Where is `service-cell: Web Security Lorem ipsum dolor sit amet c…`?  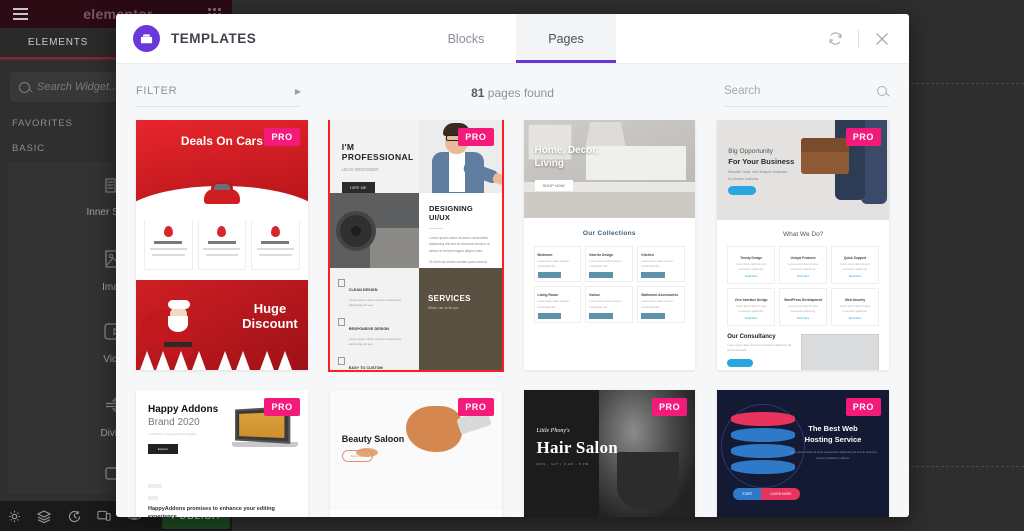
service-cell: Web Security Lorem ipsum dolor sit amet c… is located at coordinates (855, 307).